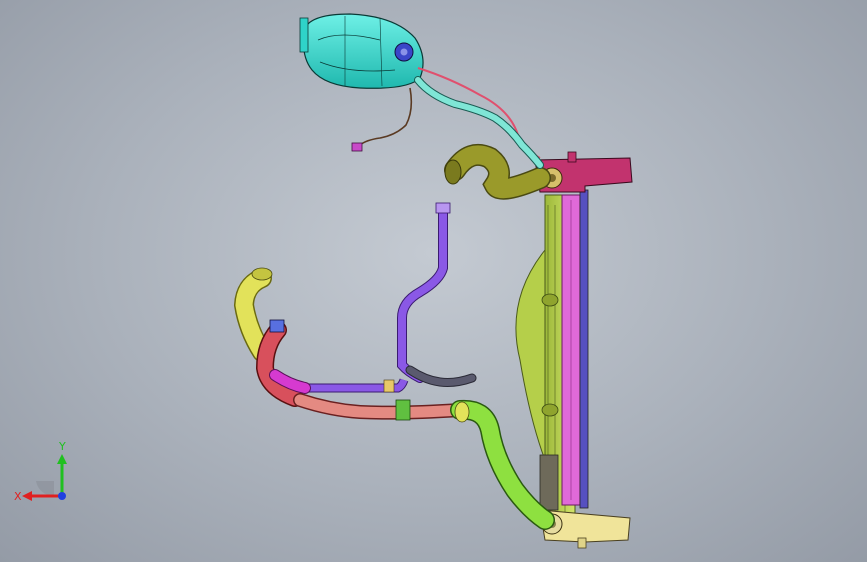  Describe the element at coordinates (583, 172) in the screenshot. I see `radiator-bracket-top` at that location.